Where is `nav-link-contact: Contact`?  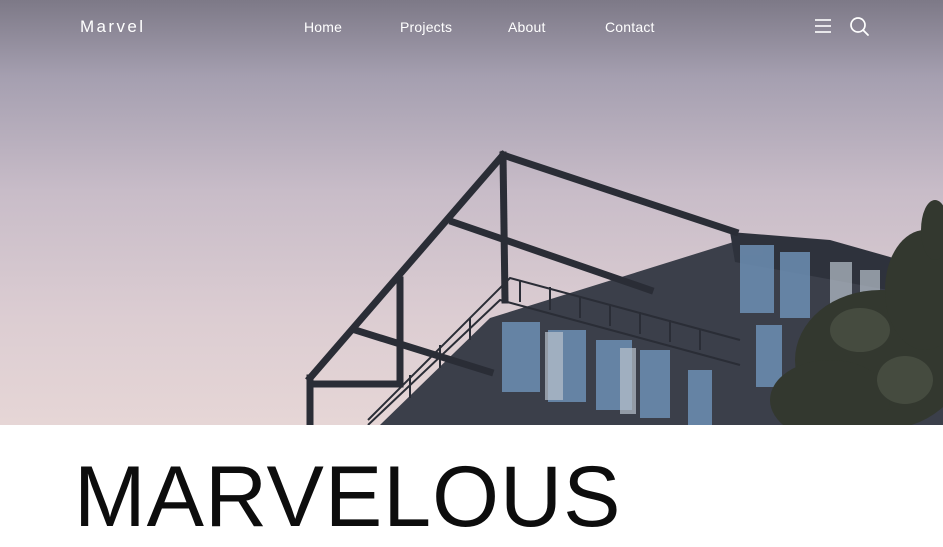
nav-link-contact: Contact is located at coordinates (630, 27).